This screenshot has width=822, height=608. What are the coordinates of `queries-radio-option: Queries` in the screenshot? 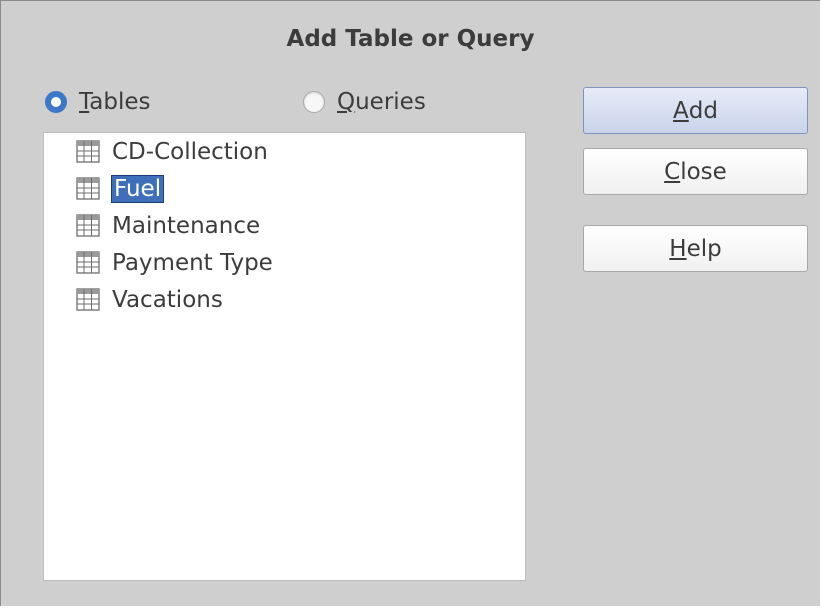 It's located at (364, 102).